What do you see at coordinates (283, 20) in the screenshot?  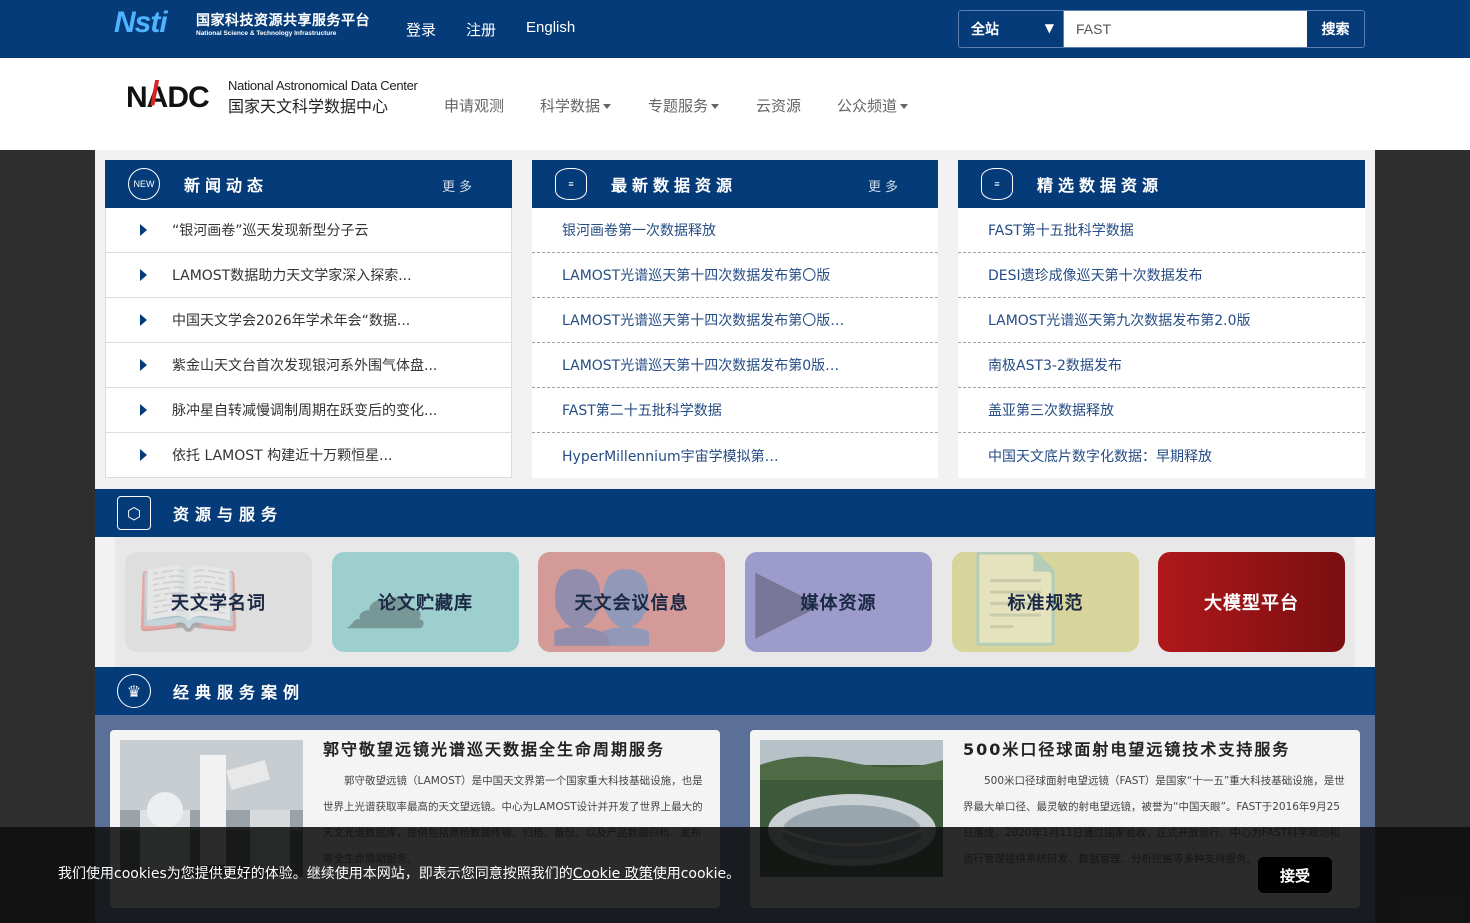 I see `nsti-logo-title: 国家科技资源共享服务平台` at bounding box center [283, 20].